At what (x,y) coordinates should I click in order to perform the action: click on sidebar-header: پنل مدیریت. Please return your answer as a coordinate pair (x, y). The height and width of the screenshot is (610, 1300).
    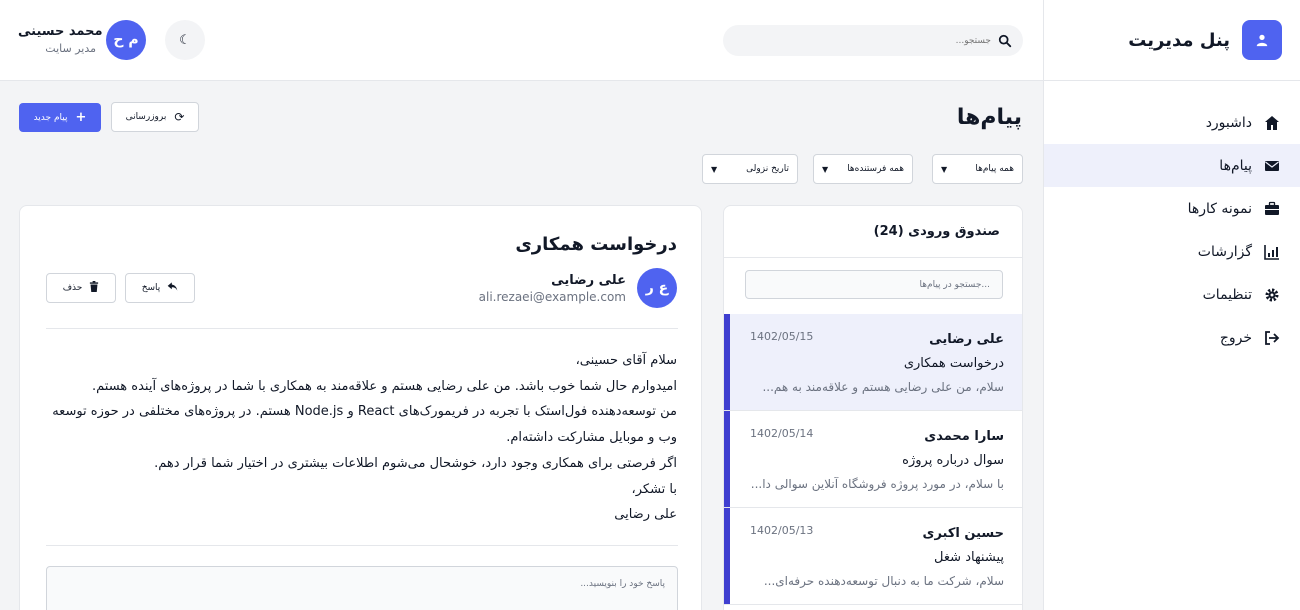
    Looking at the image, I should click on (1172, 40).